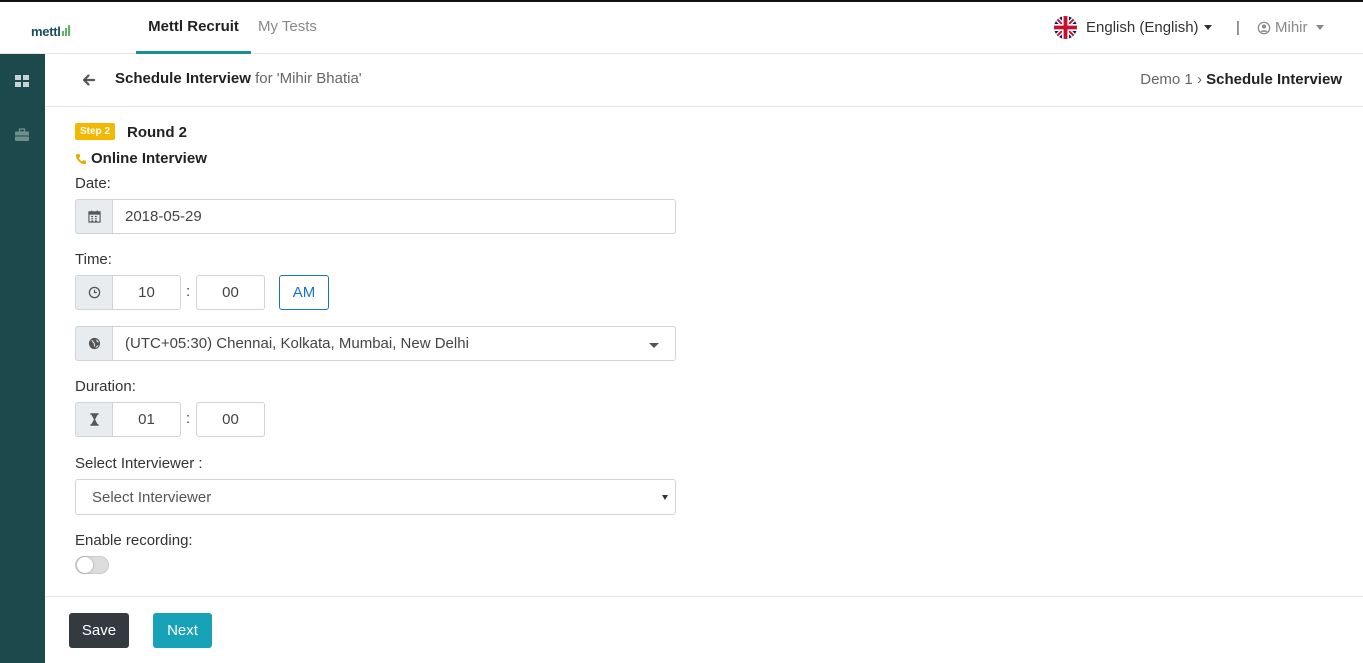 The image size is (1363, 663). I want to click on uk-flag-icon, so click(1065, 27).